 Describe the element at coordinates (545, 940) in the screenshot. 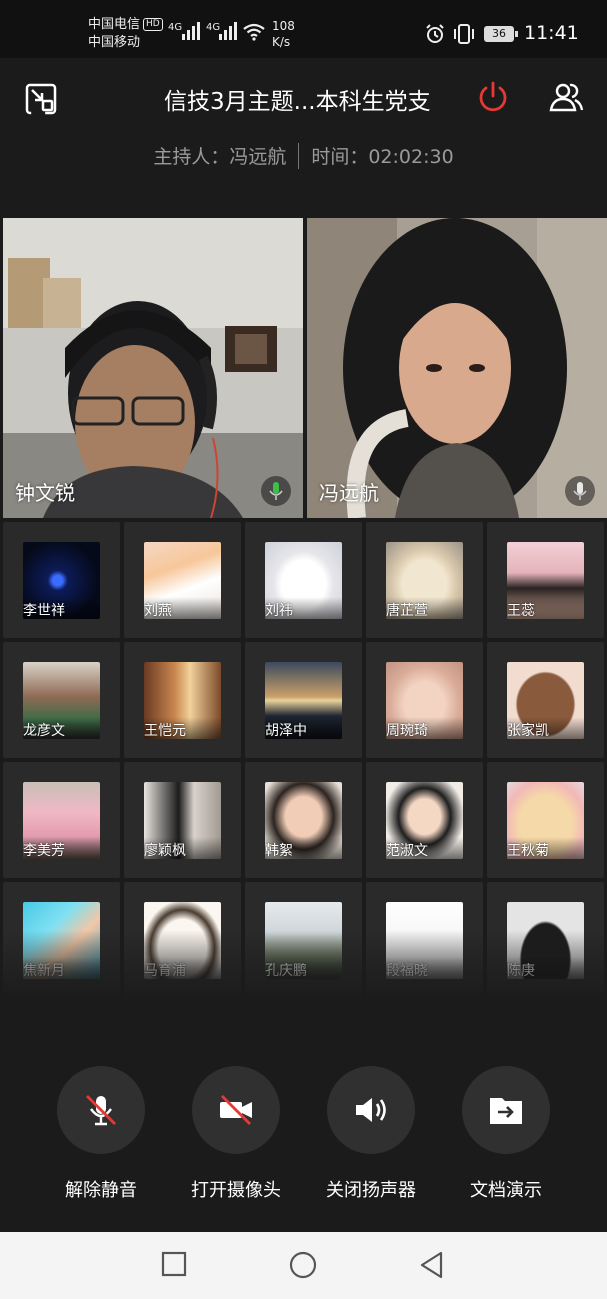

I see `participant-tile: 陈庚` at that location.